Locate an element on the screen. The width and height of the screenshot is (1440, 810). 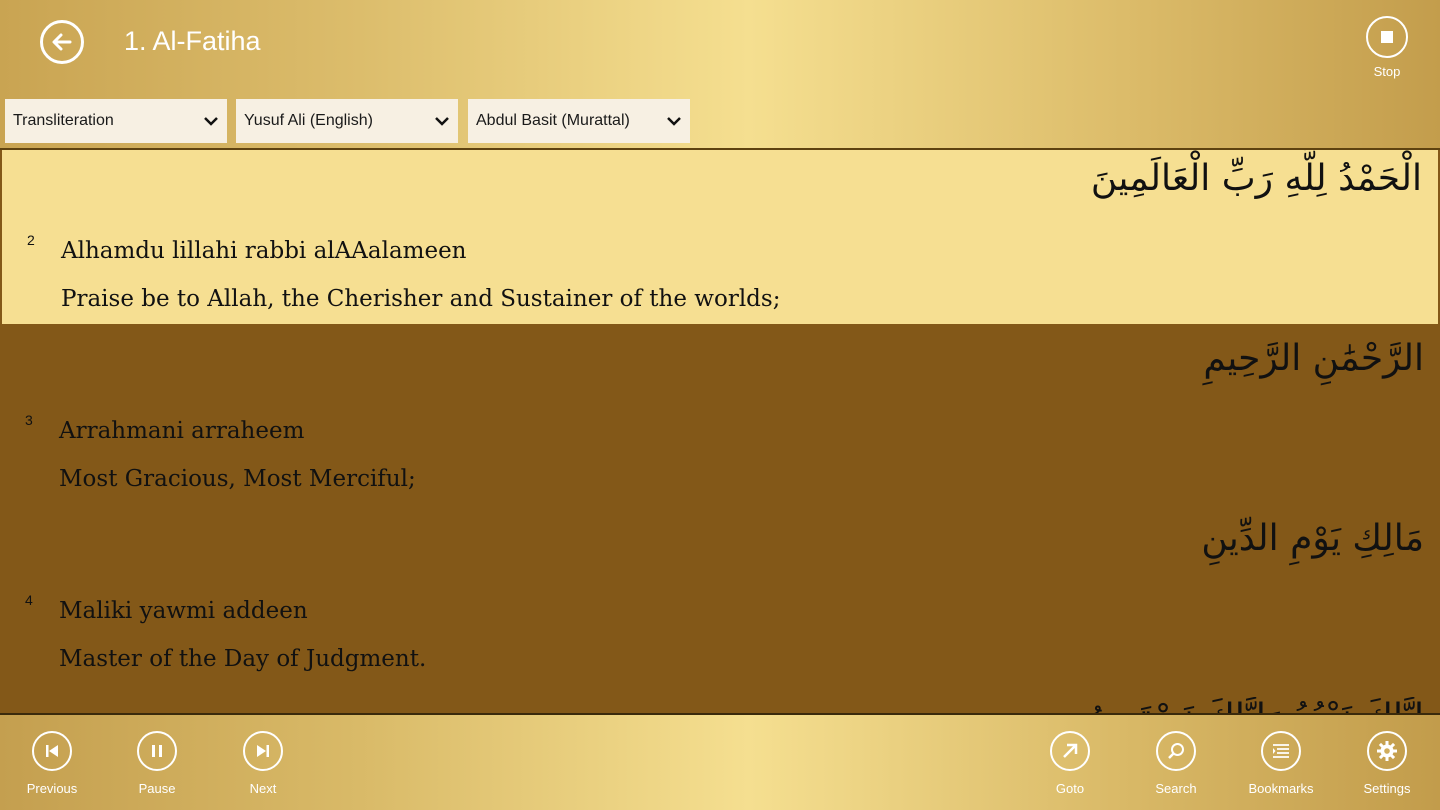
translation-dropdown: Yusuf Ali (English) is located at coordinates (347, 121).